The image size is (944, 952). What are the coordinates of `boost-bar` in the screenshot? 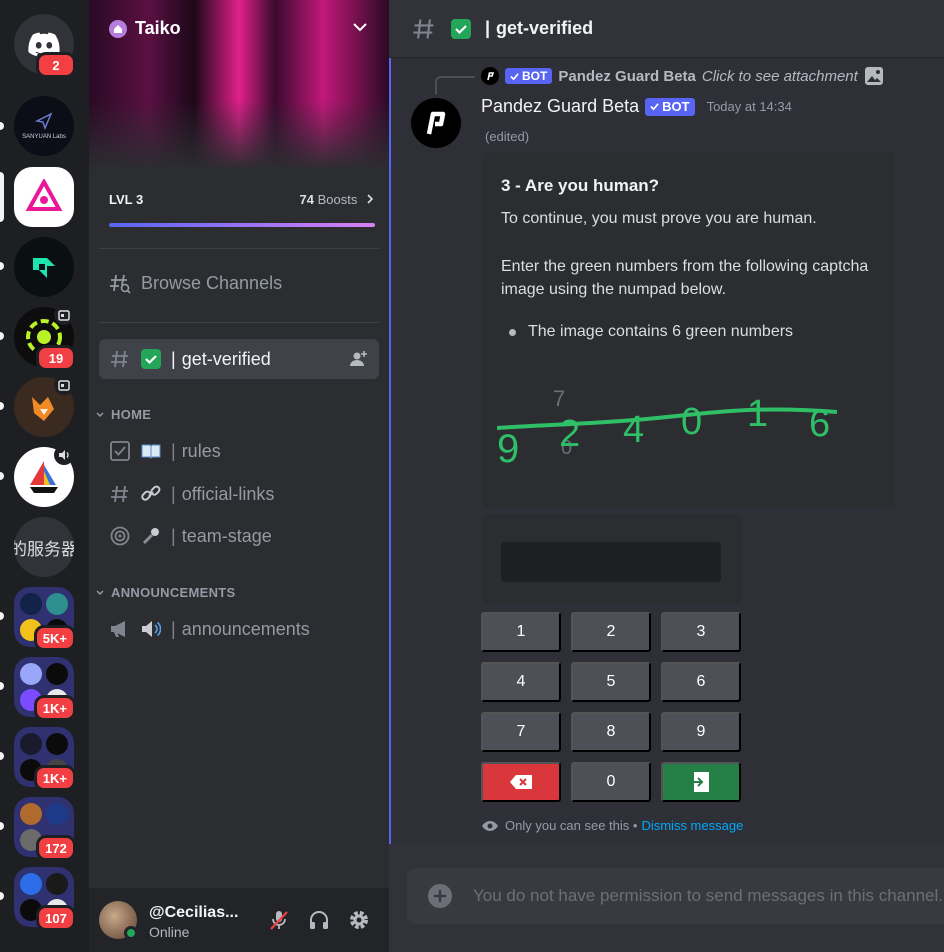 It's located at (242, 225).